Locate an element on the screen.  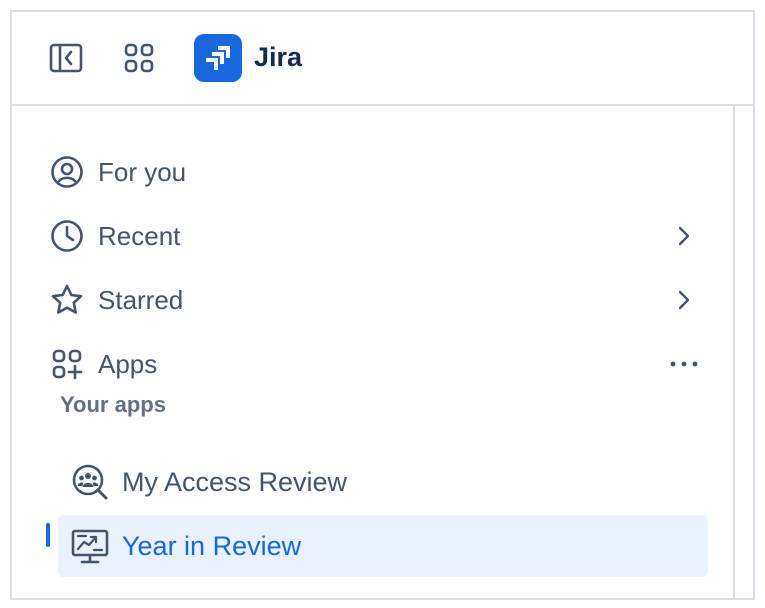
sidebar-item-label: Starred is located at coordinates (141, 299).